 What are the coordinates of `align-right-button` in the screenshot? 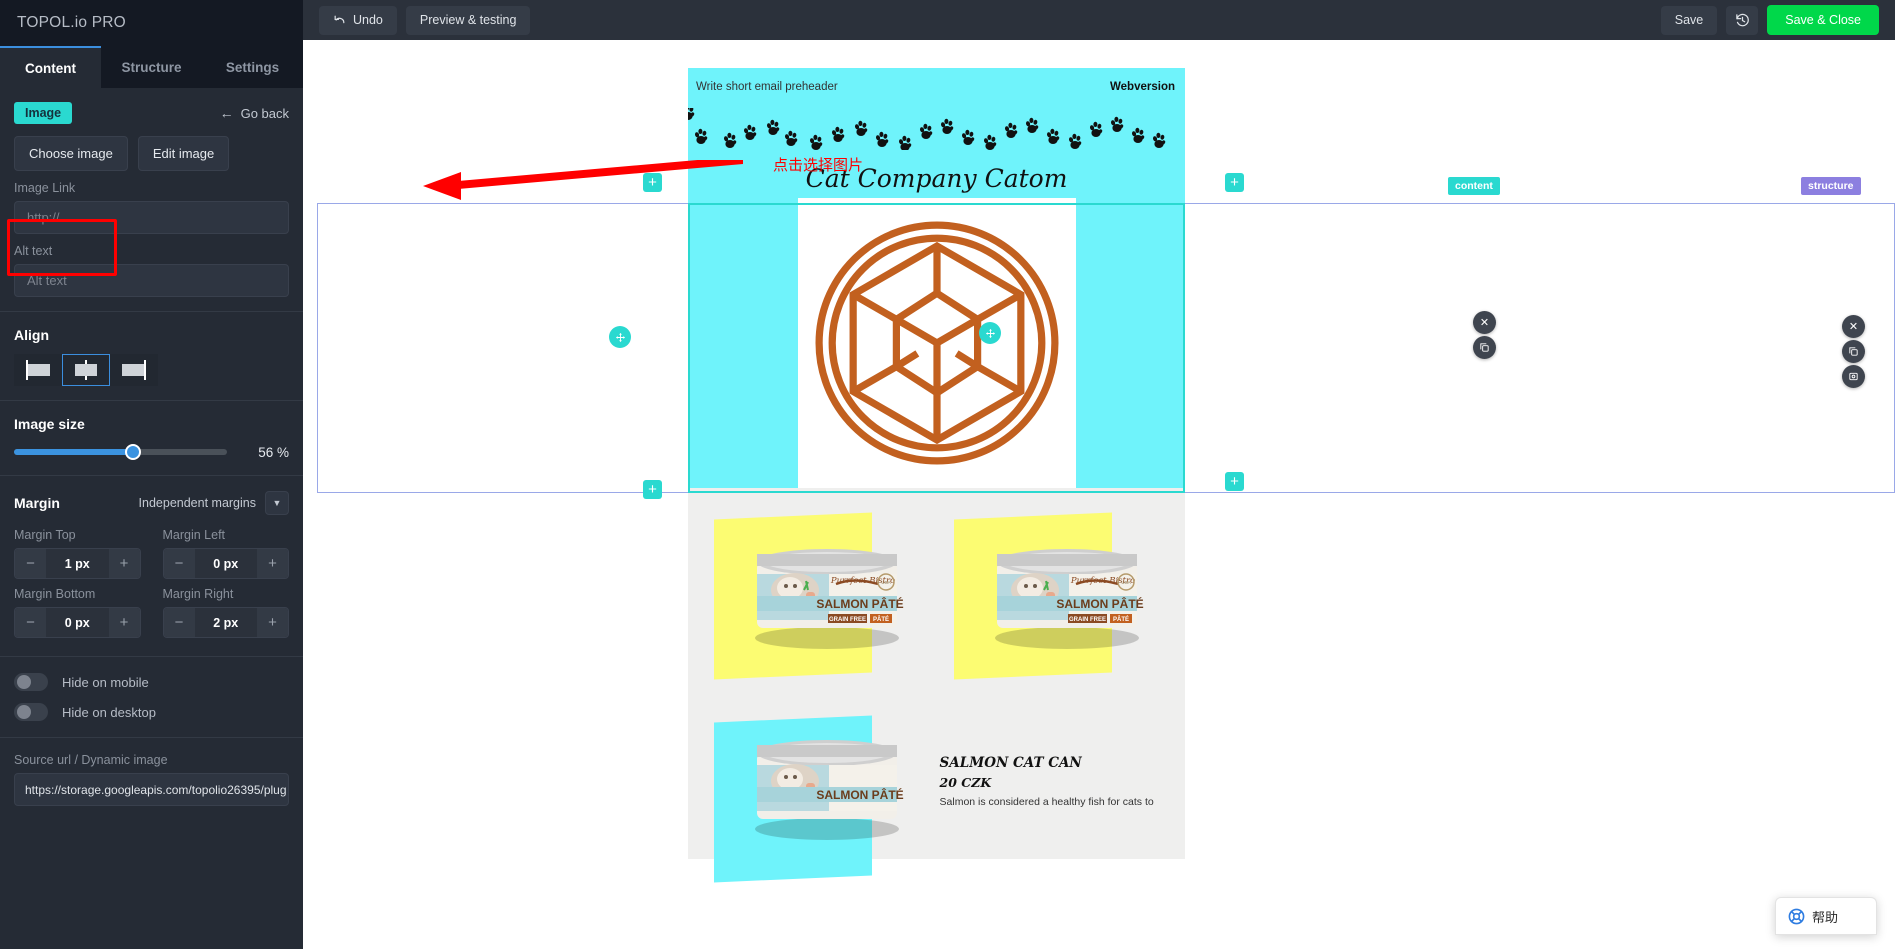 It's located at (134, 370).